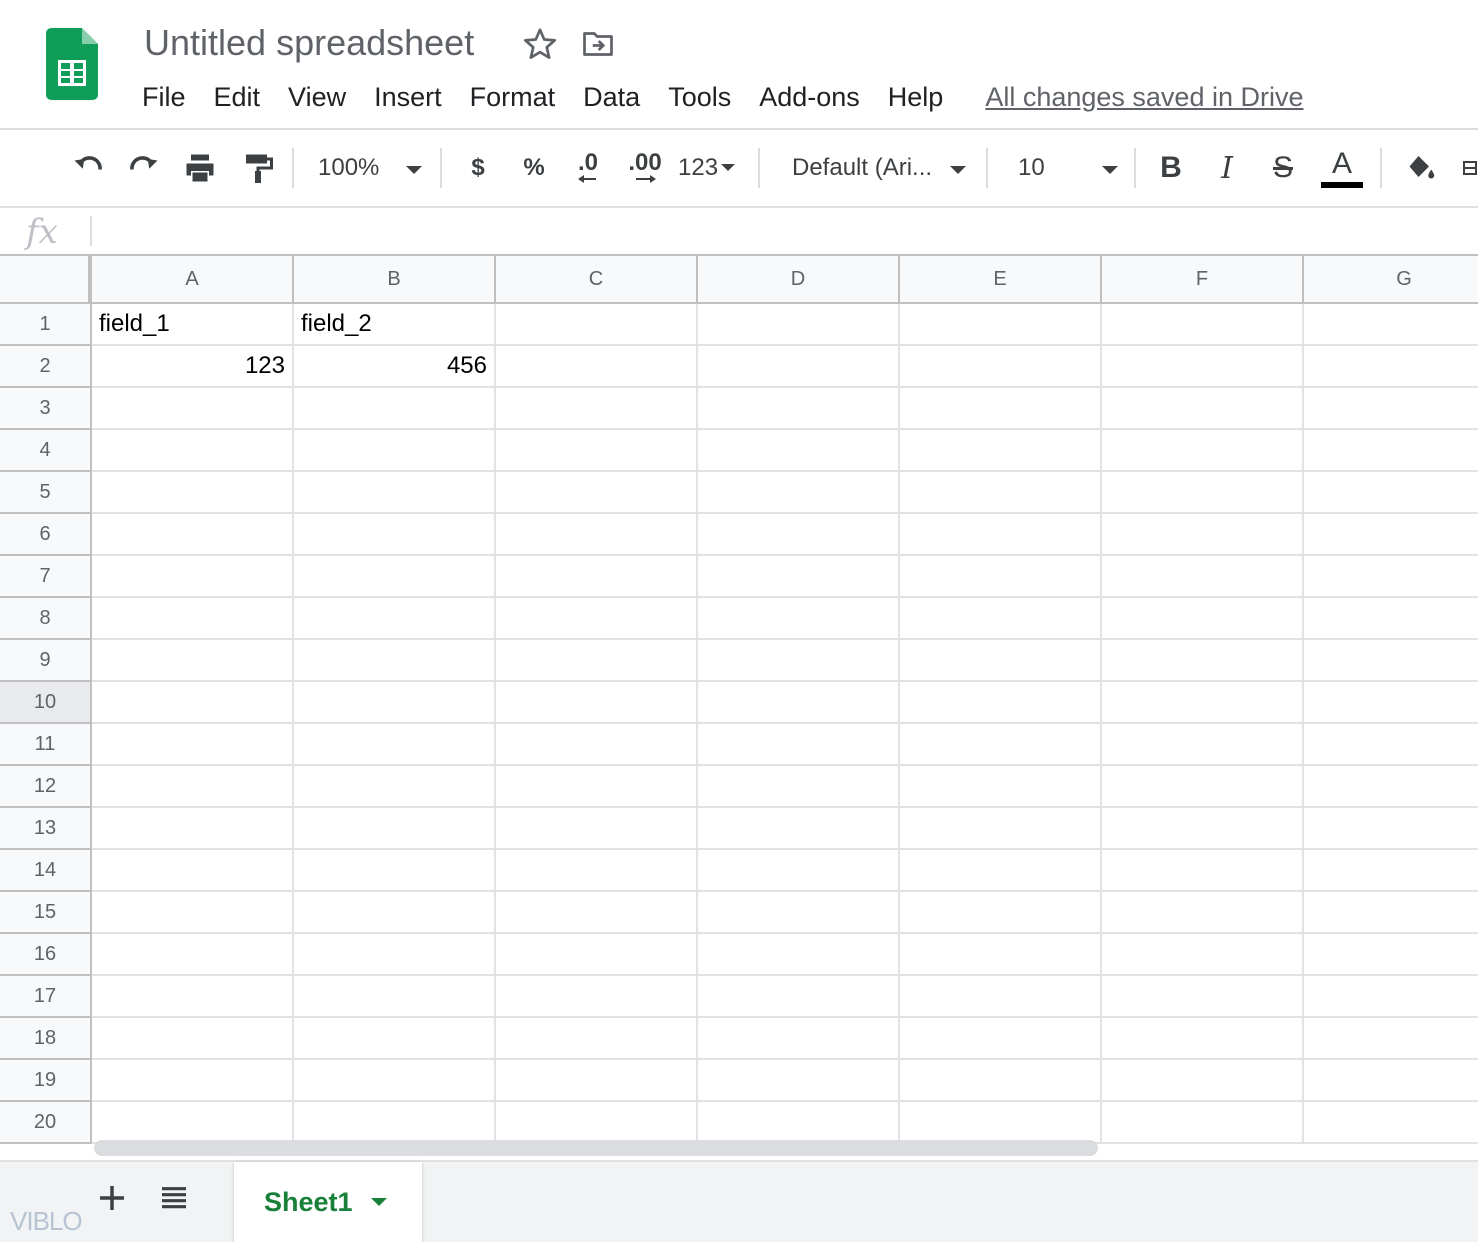  I want to click on cell-d12, so click(799, 787).